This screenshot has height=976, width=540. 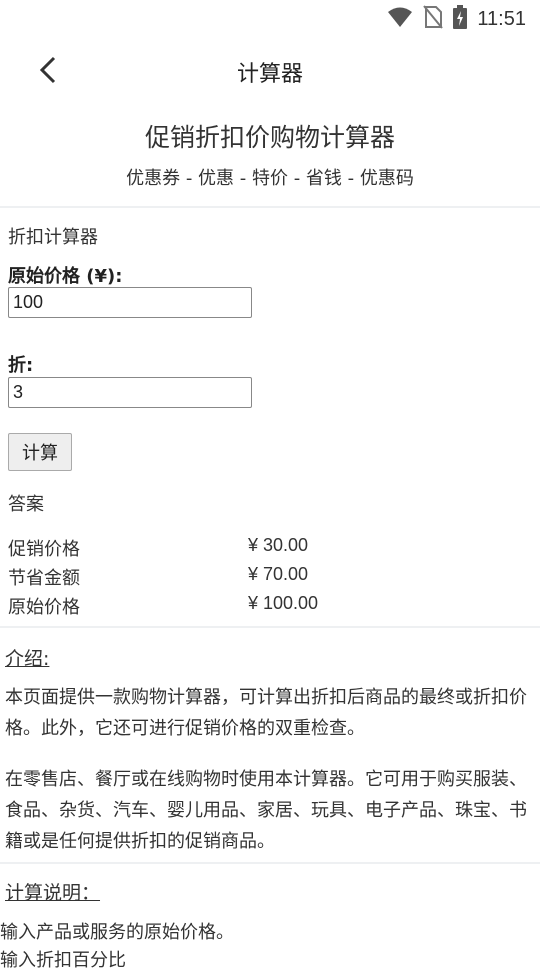 What do you see at coordinates (40, 452) in the screenshot?
I see `calculate-button: 计算` at bounding box center [40, 452].